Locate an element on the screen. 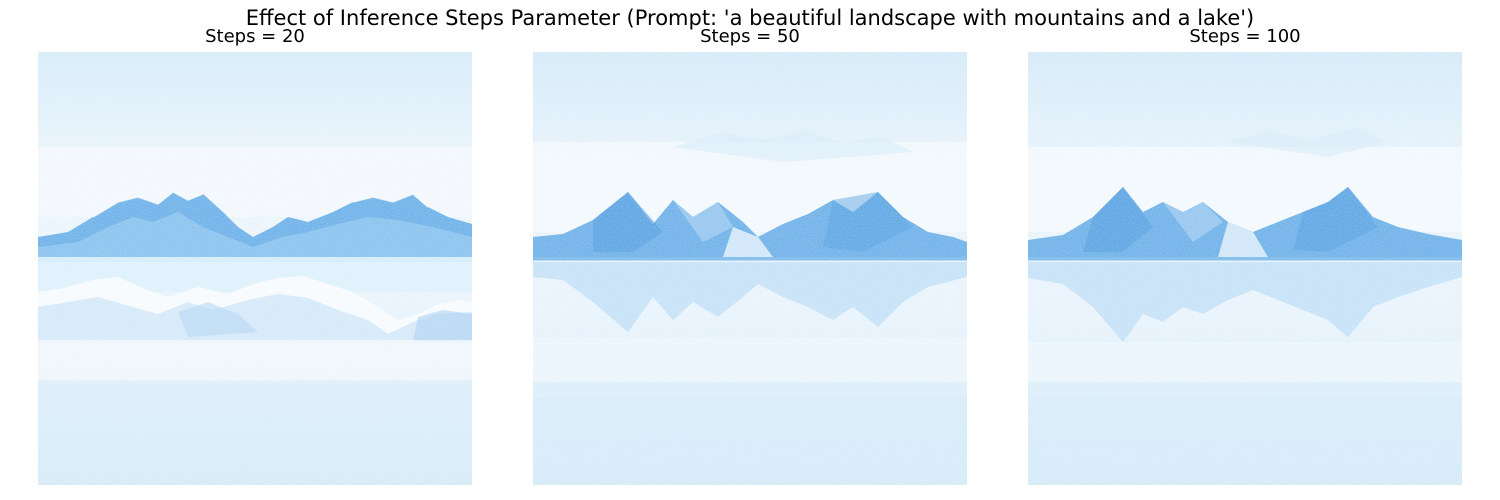  panel-title-steps-50: Steps = 50 is located at coordinates (750, 36).